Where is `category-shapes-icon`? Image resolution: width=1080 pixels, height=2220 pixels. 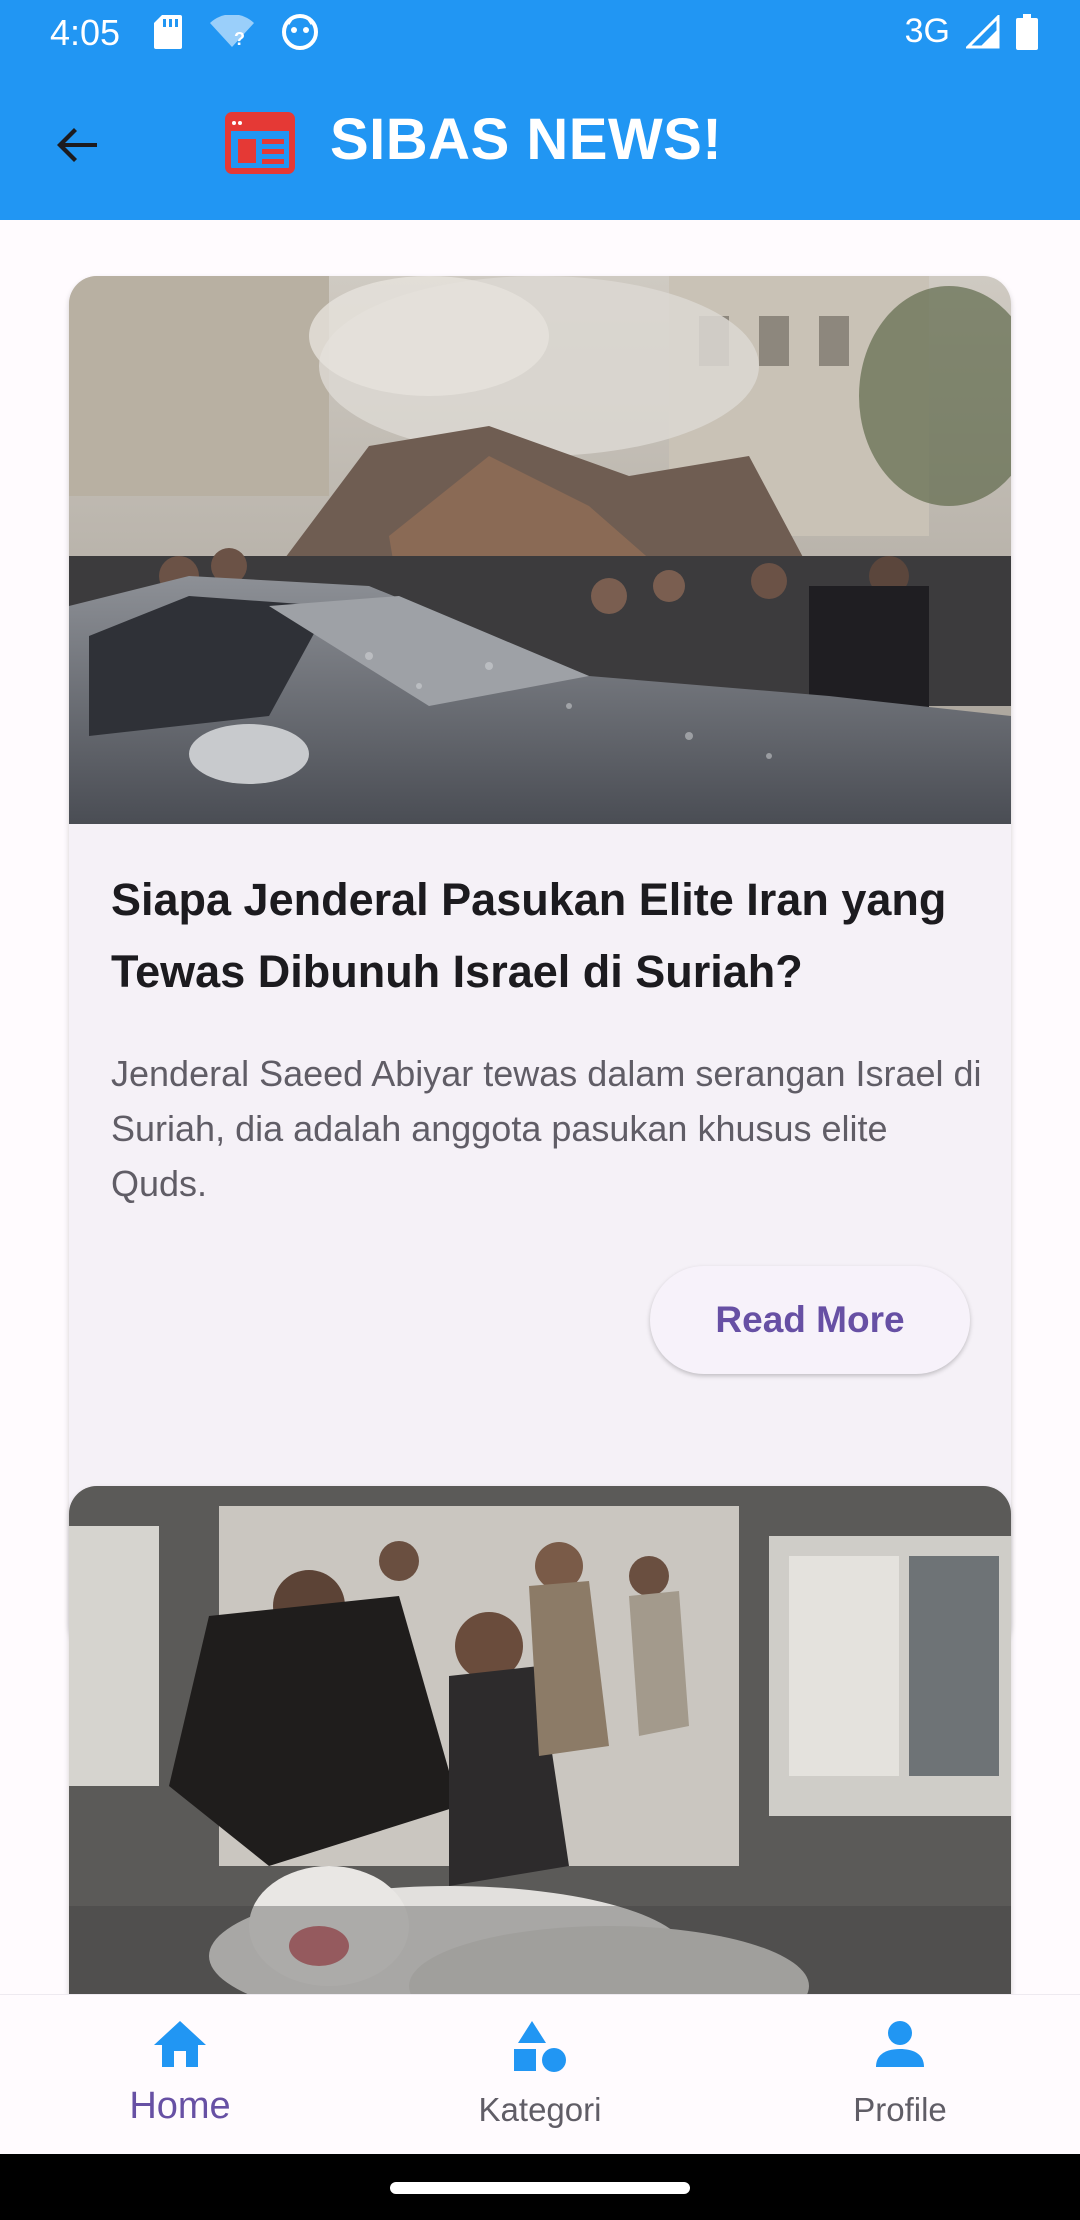
category-shapes-icon is located at coordinates (540, 2046).